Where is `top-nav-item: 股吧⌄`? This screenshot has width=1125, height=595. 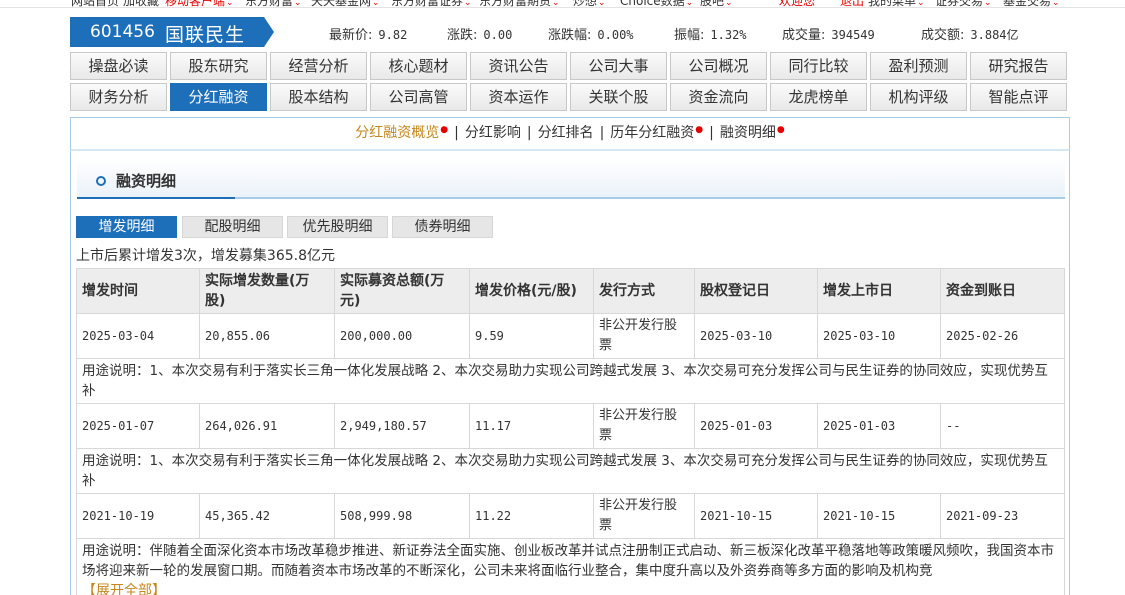 top-nav-item: 股吧⌄ is located at coordinates (716, 4).